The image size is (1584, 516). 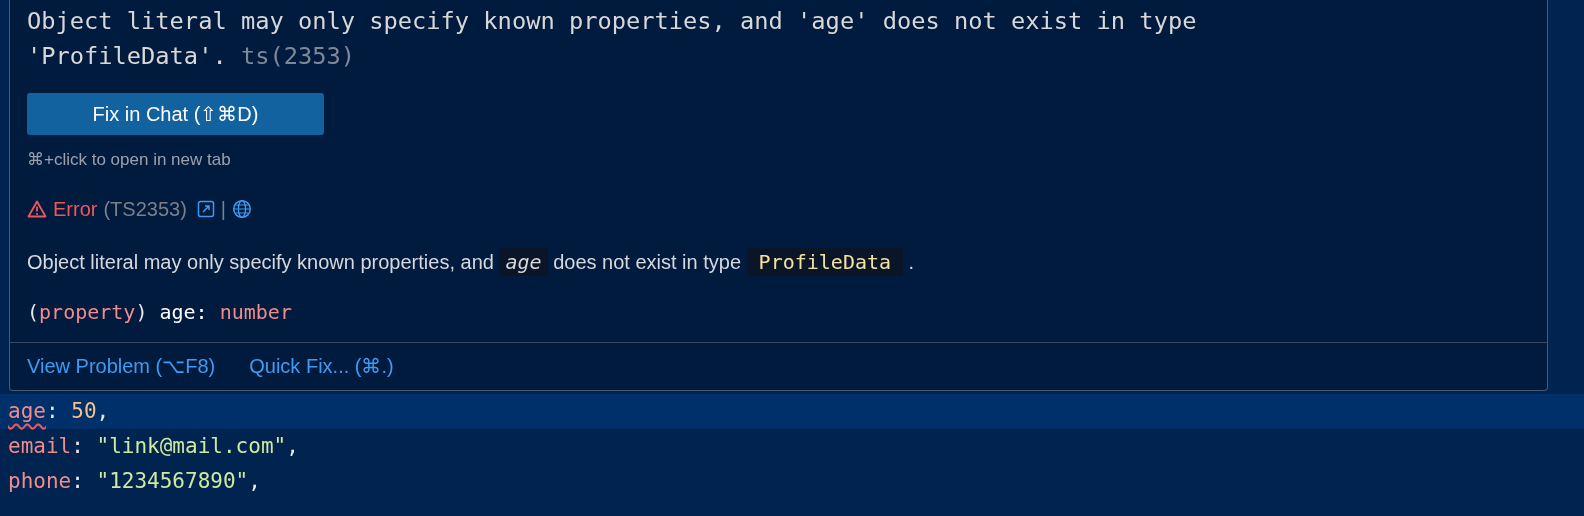 What do you see at coordinates (145, 209) in the screenshot?
I see `error-code: (TS2353)` at bounding box center [145, 209].